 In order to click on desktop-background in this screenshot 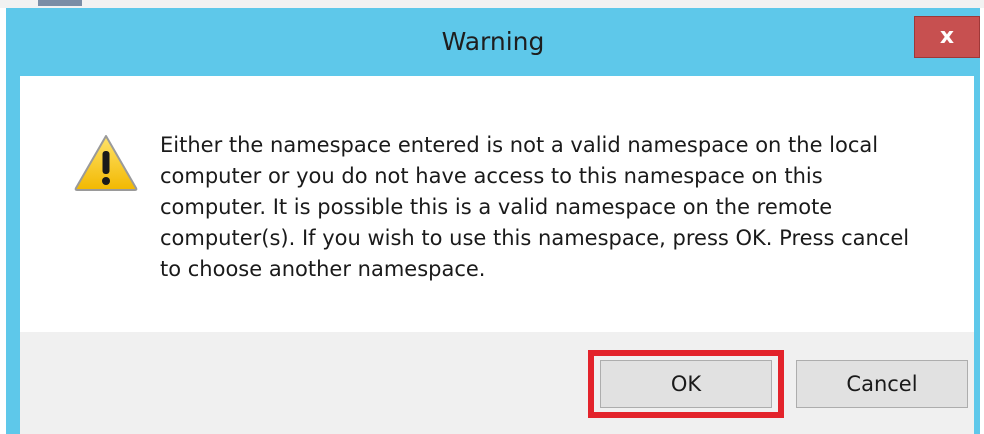, I will do `click(492, 4)`.